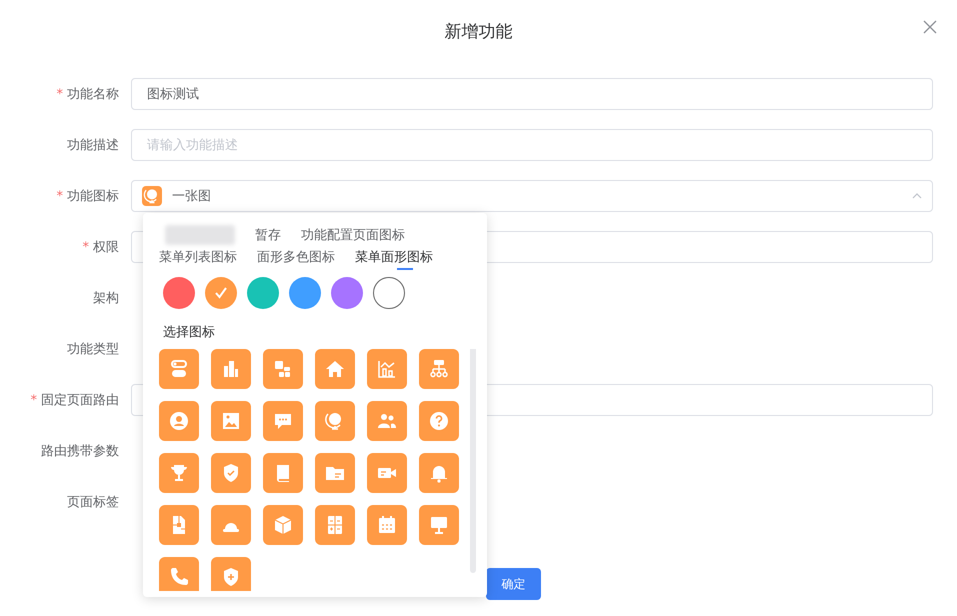  What do you see at coordinates (231, 421) in the screenshot?
I see `image-icon` at bounding box center [231, 421].